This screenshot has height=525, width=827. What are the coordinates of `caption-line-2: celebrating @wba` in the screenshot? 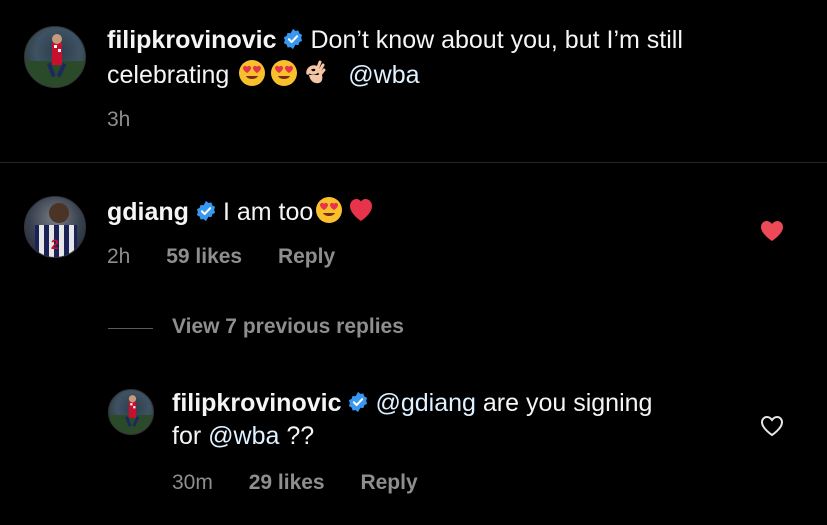 It's located at (263, 77).